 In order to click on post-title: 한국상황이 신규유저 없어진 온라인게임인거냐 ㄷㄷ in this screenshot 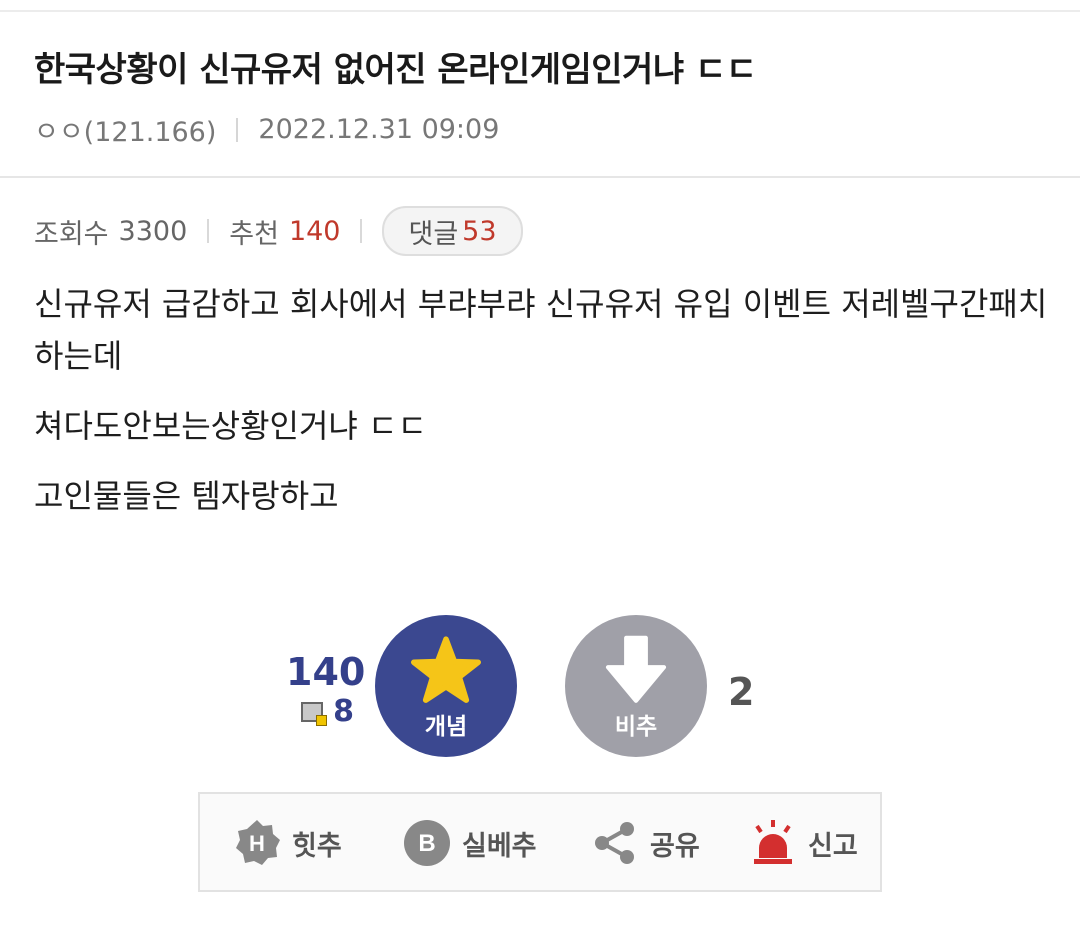, I will do `click(395, 70)`.